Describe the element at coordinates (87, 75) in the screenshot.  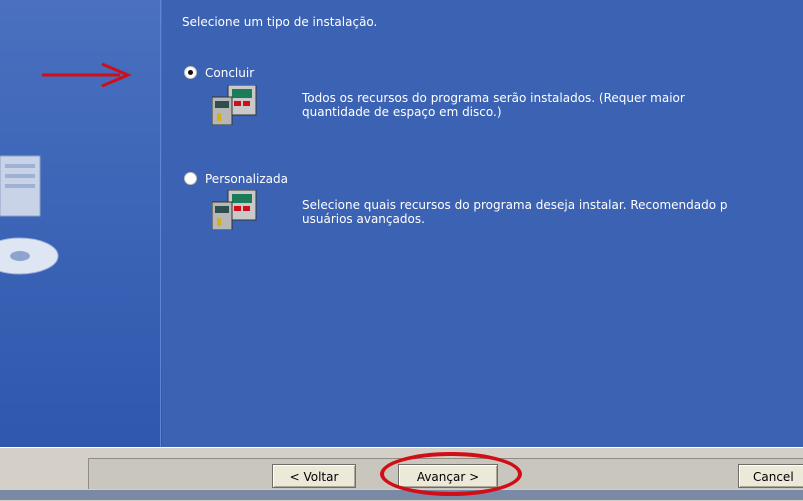
I see `red-arrow-annotation` at that location.